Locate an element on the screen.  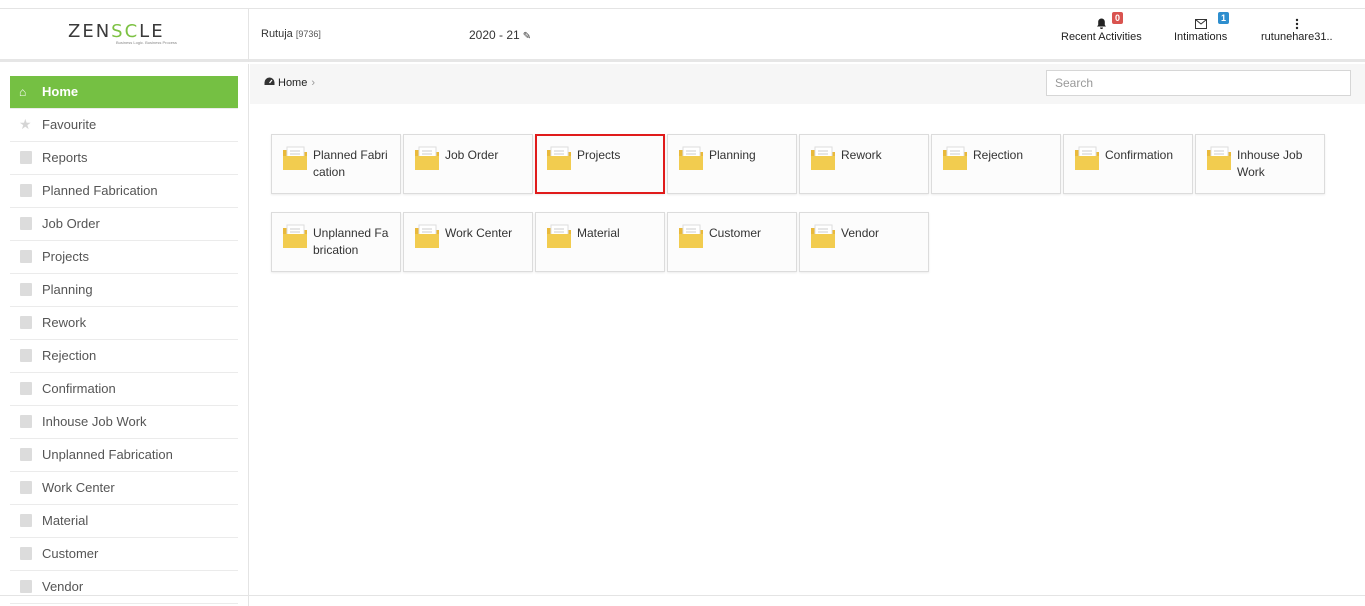
intimations-button: 1 Intimations is located at coordinates (1202, 27).